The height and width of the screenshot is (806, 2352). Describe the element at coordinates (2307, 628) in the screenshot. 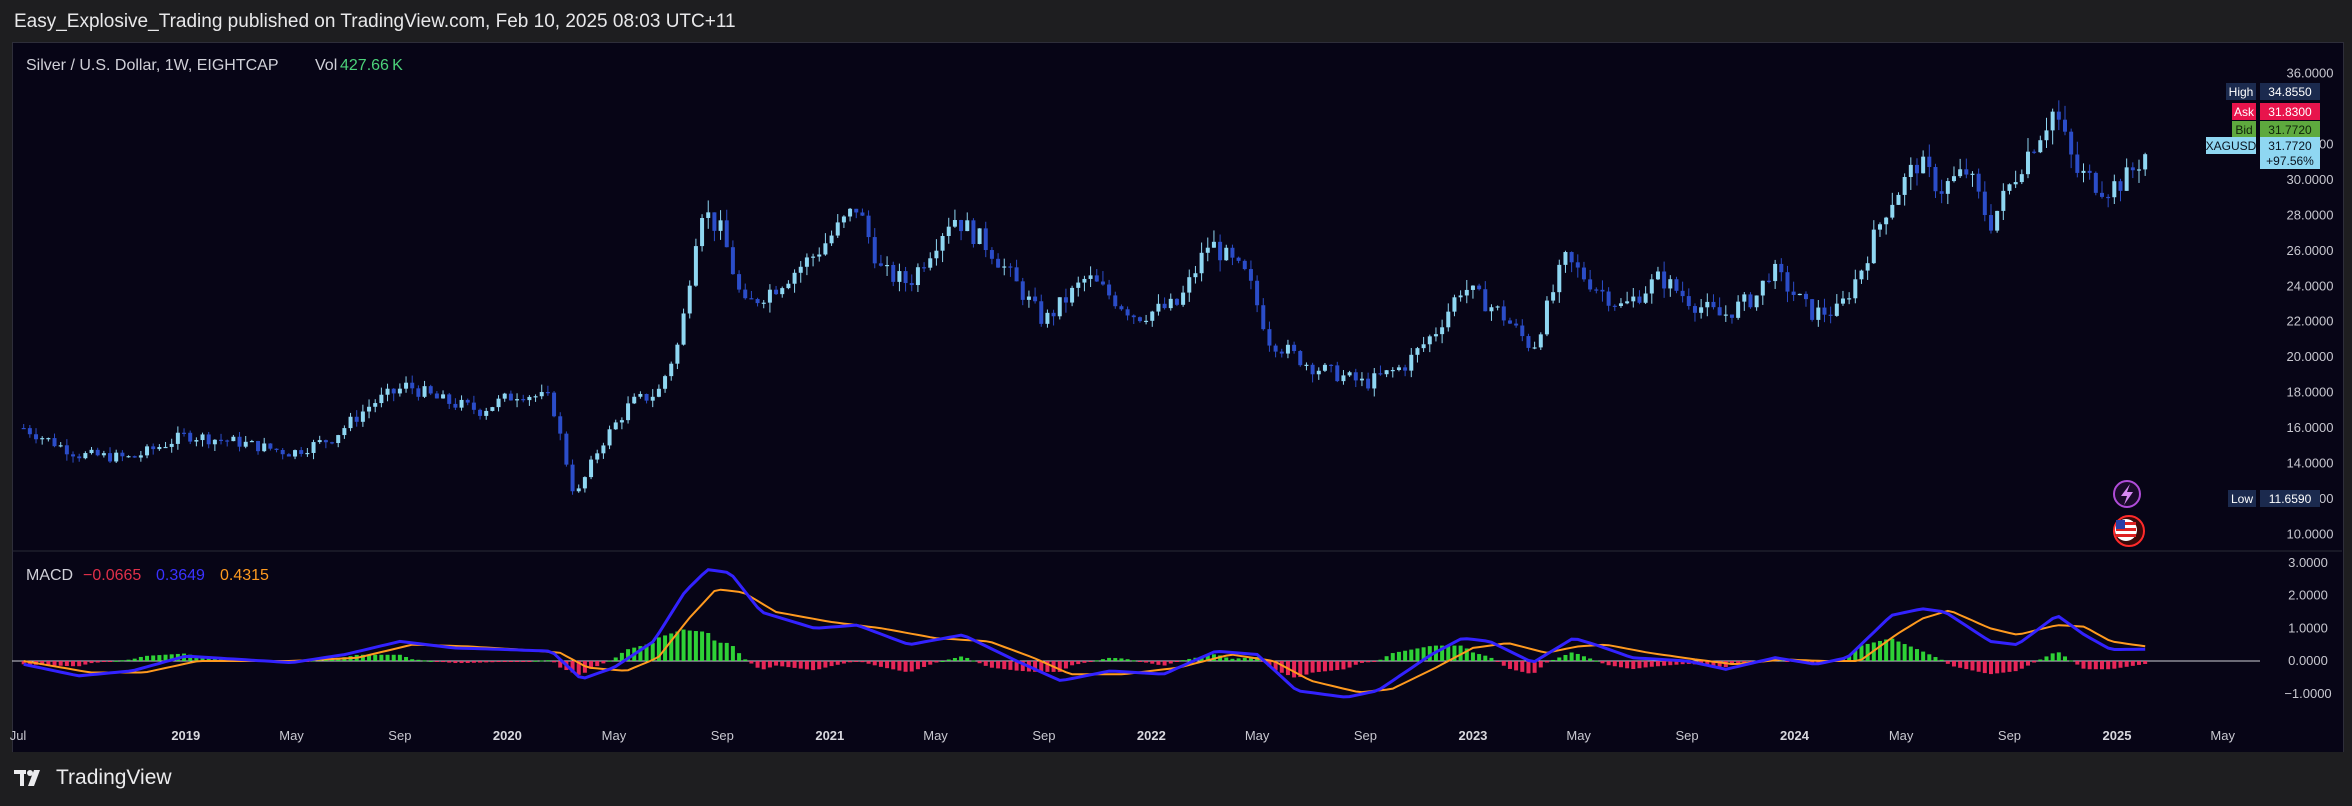

I see `macd-axis: 3.0000 2.0000 1.0000 0.0000 −1.0000` at that location.